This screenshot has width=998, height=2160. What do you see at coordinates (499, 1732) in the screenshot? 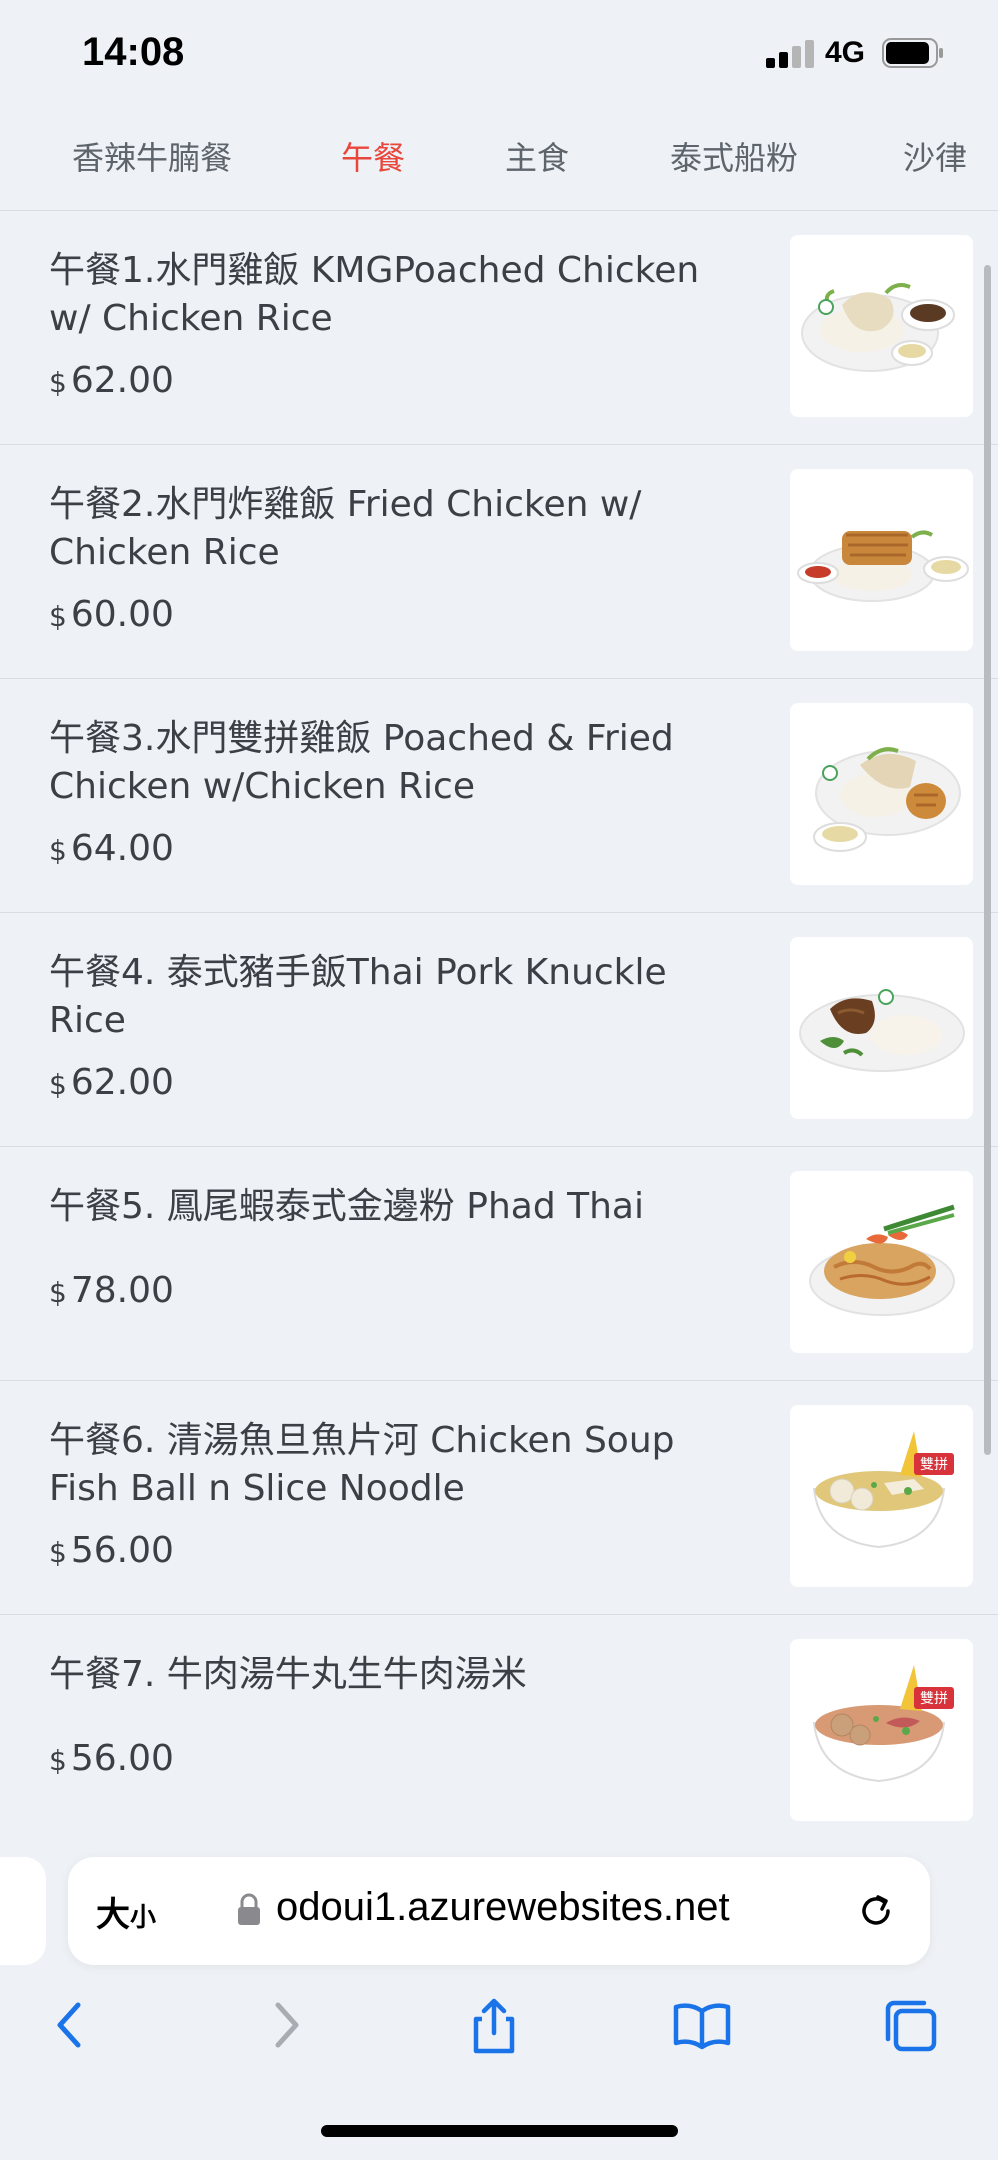
I see `menu-item: 午餐7. 牛肉湯牛丸生牛肉湯米 $56.00 雙拼` at bounding box center [499, 1732].